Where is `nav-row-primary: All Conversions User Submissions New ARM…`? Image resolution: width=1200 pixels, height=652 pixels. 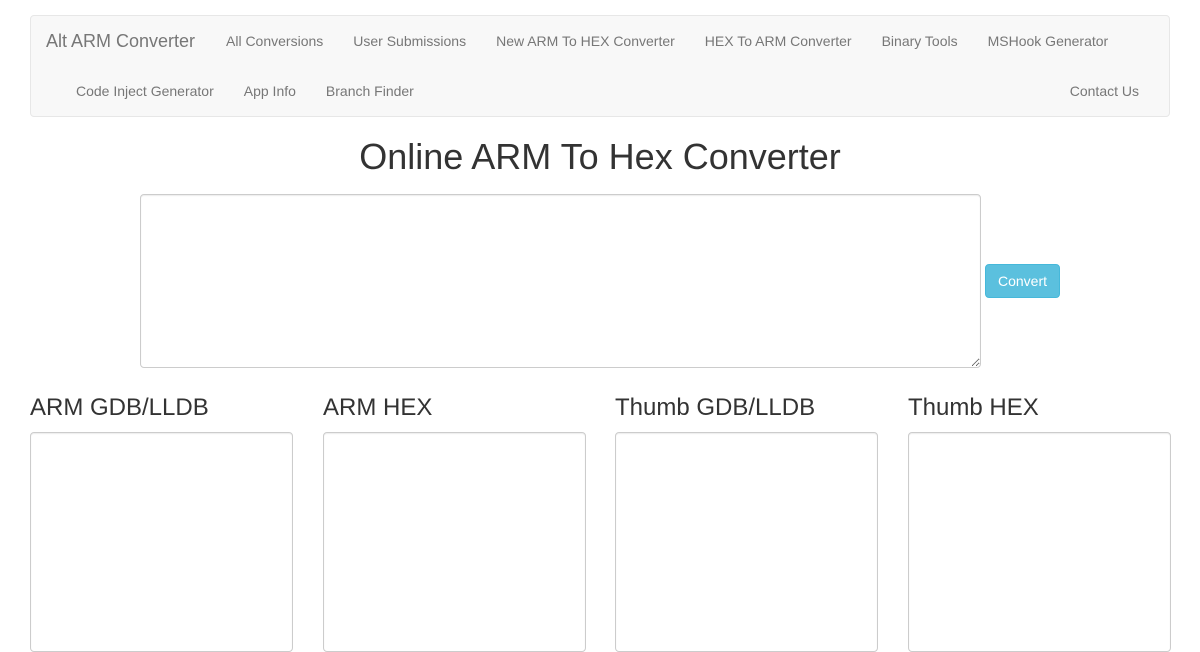 nav-row-primary: All Conversions User Submissions New ARM… is located at coordinates (667, 41).